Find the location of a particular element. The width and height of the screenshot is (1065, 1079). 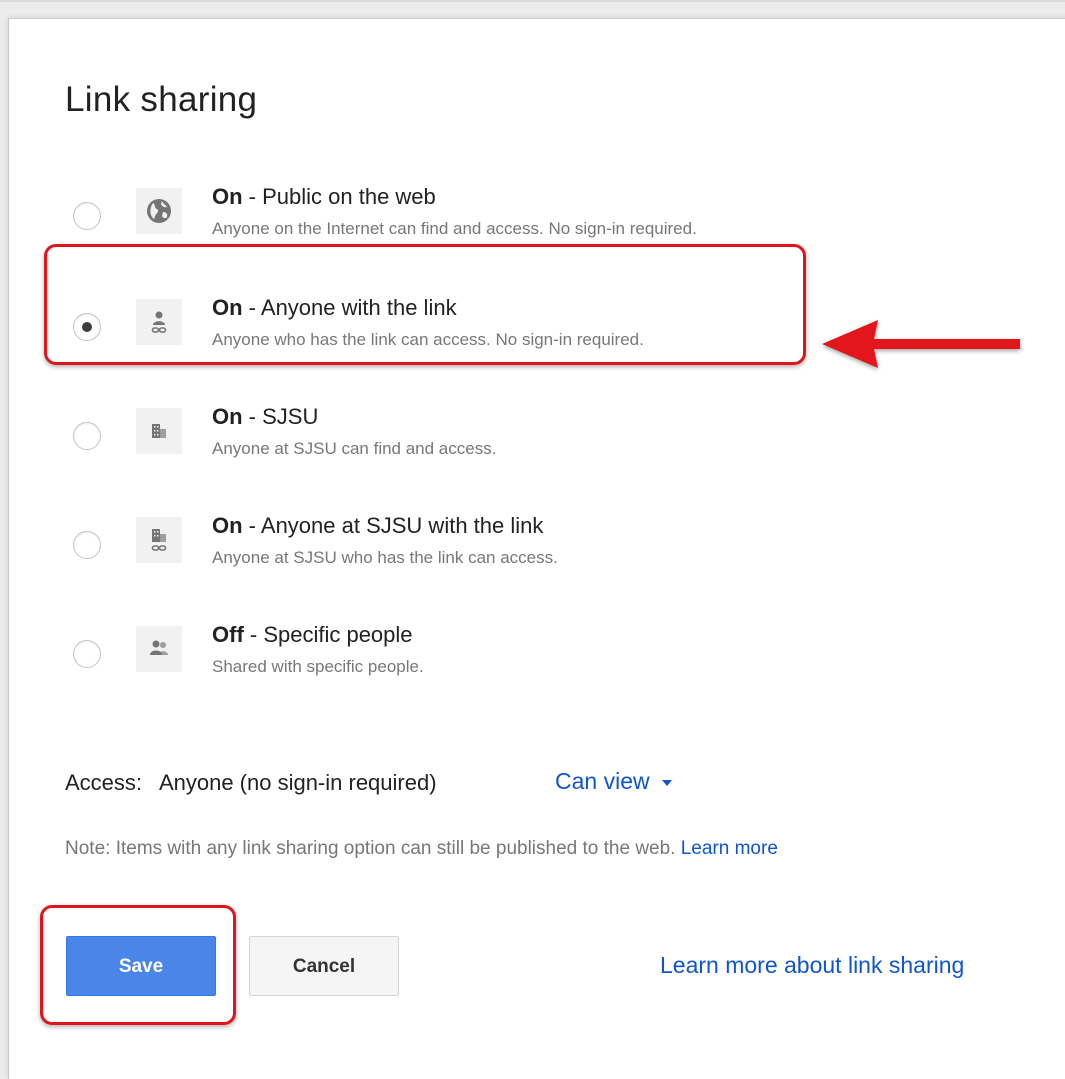

learn-more-link: Learn more is located at coordinates (729, 848).